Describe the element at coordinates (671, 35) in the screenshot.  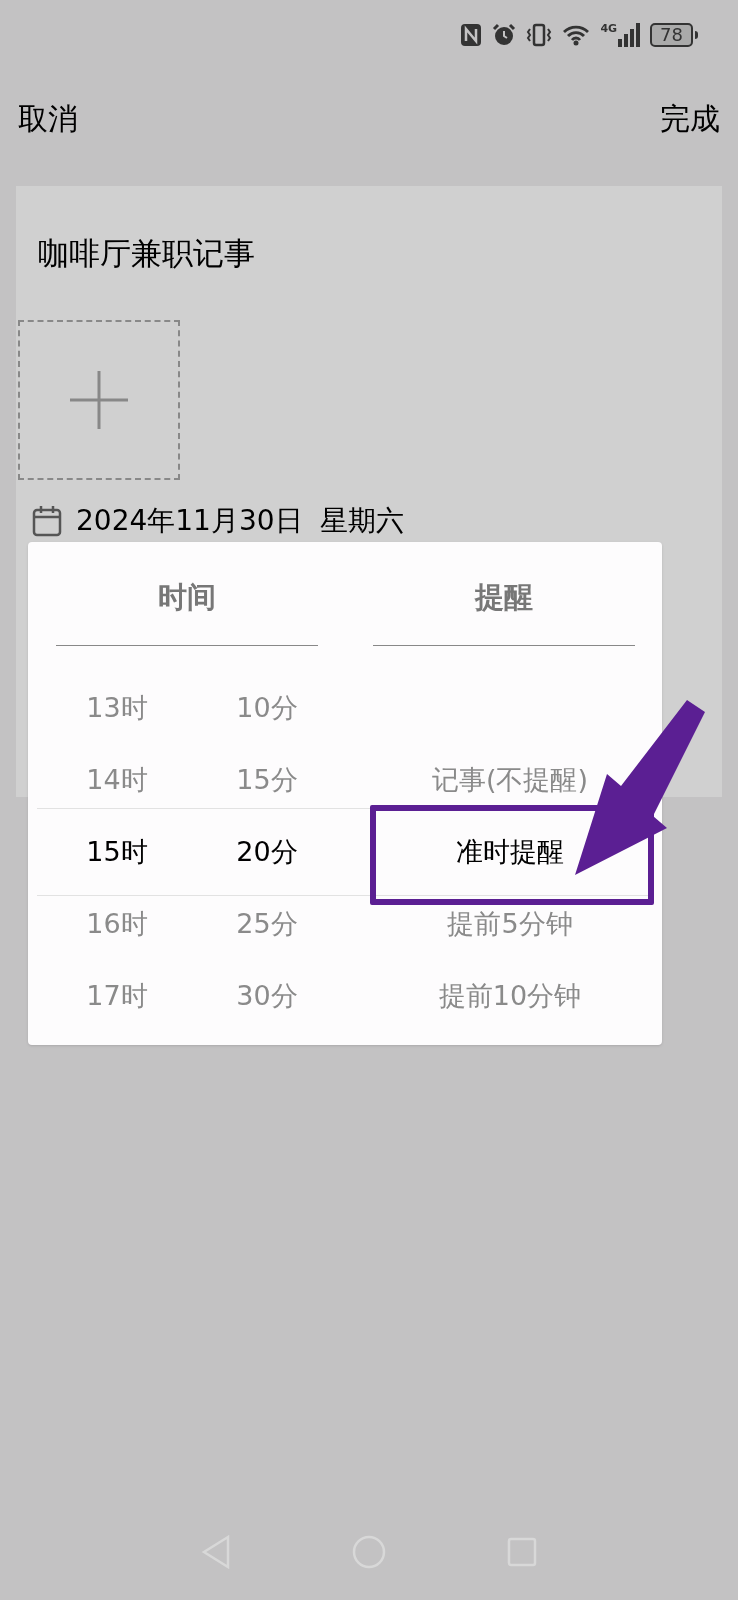
I see `battery-icon: 78` at that location.